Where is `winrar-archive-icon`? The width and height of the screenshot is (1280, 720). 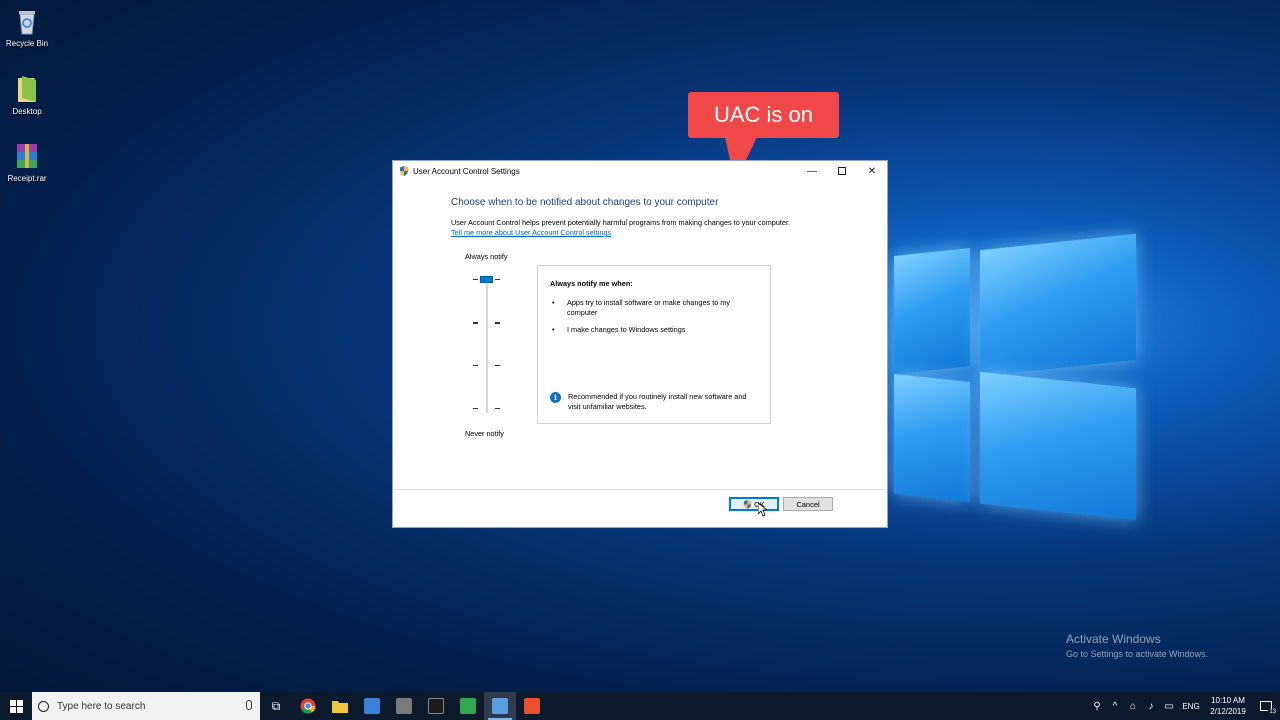 winrar-archive-icon is located at coordinates (27, 156).